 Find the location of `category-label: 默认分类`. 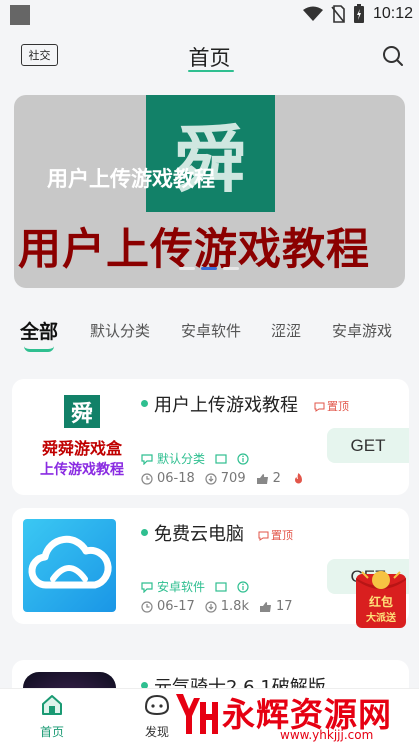

category-label: 默认分类 is located at coordinates (181, 458).